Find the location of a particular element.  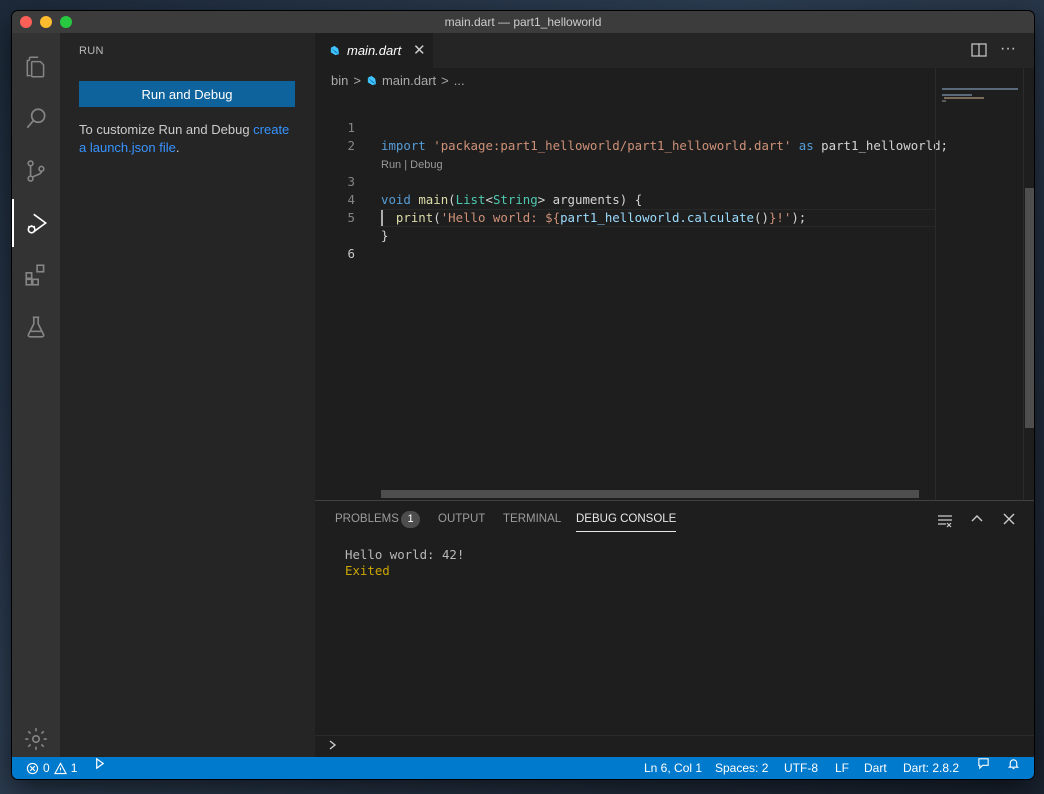

vertical-scrollbar is located at coordinates (1028, 284).